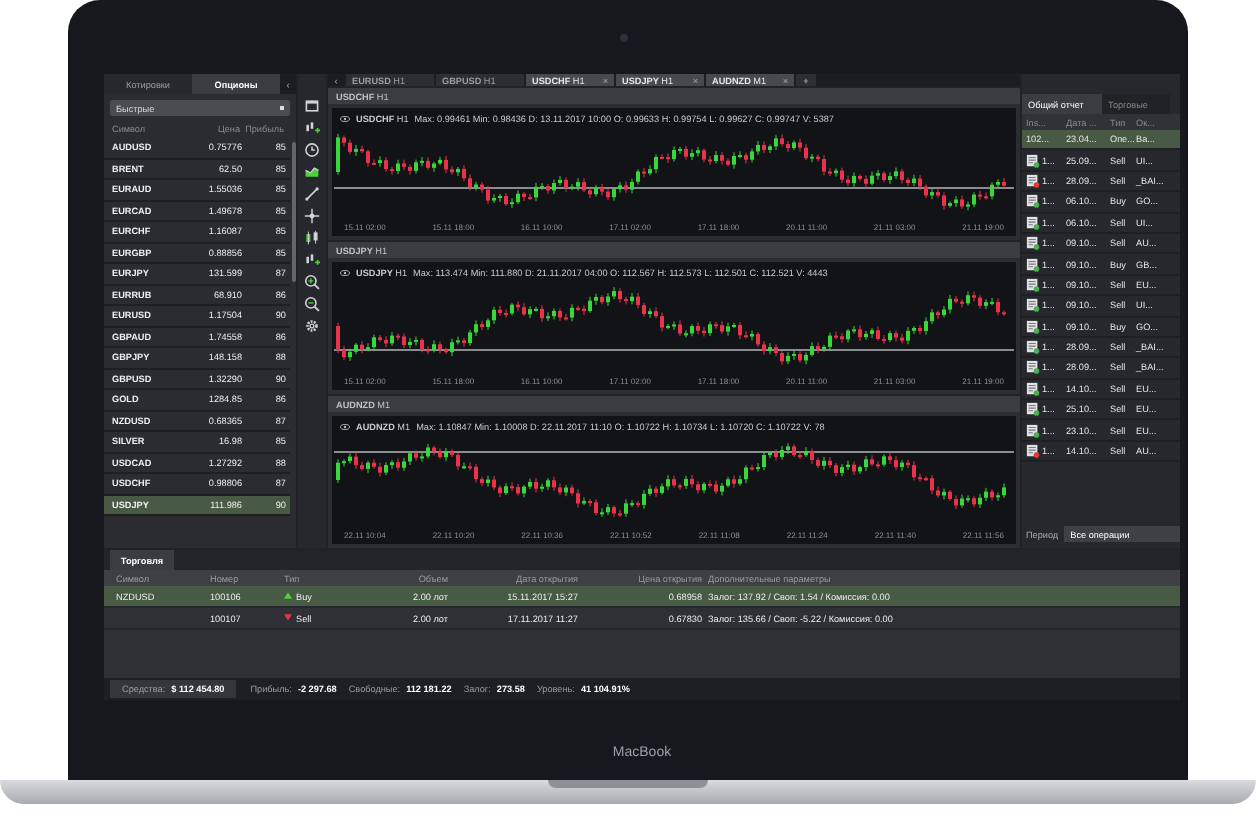 The width and height of the screenshot is (1256, 826). Describe the element at coordinates (288, 618) in the screenshot. I see `down-triangle-icon` at that location.